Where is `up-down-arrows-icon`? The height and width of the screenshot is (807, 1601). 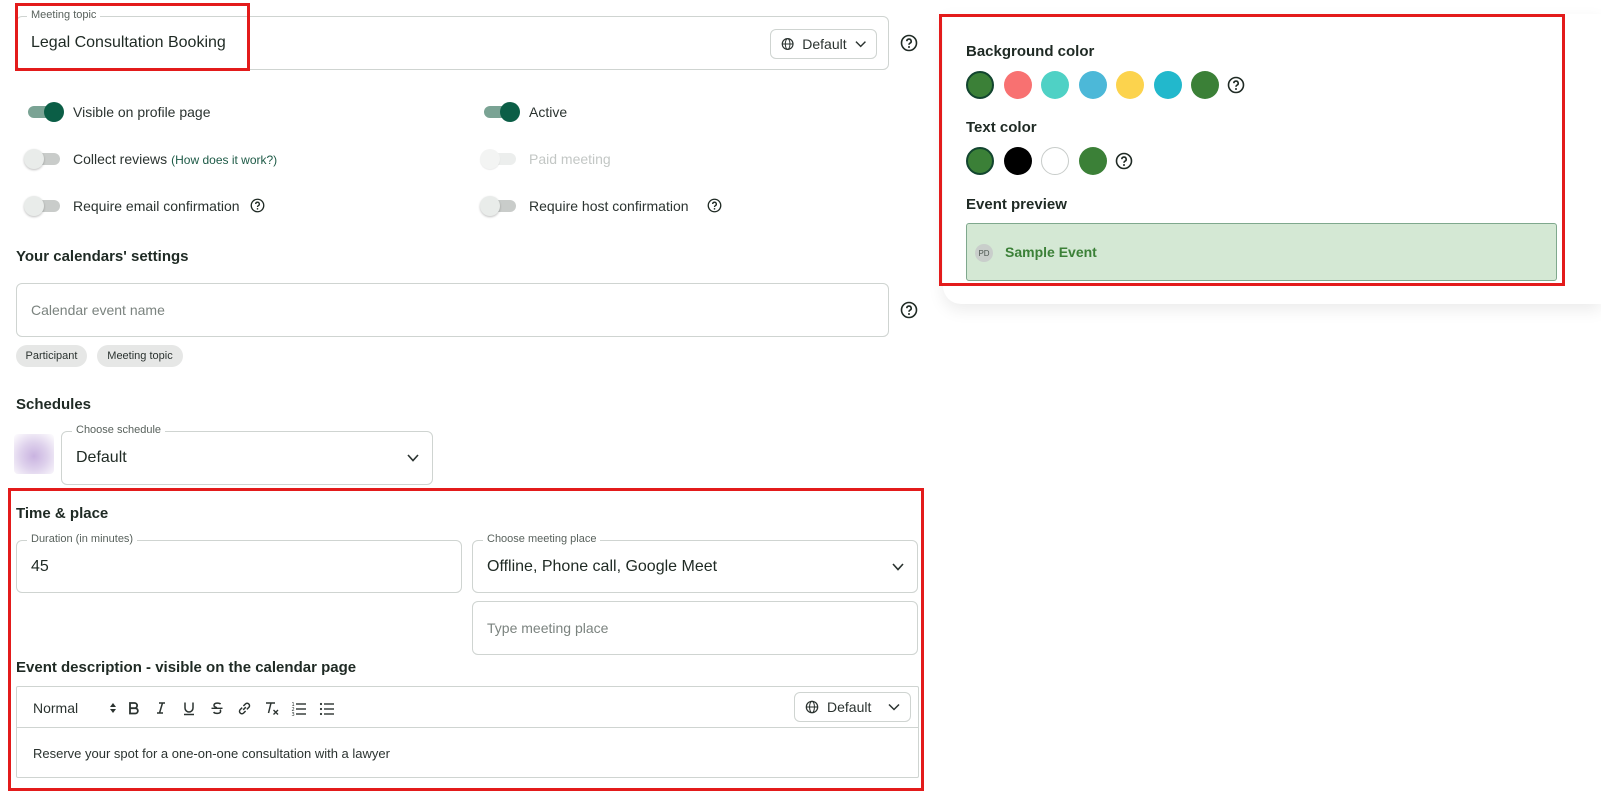
up-down-arrows-icon is located at coordinates (113, 708).